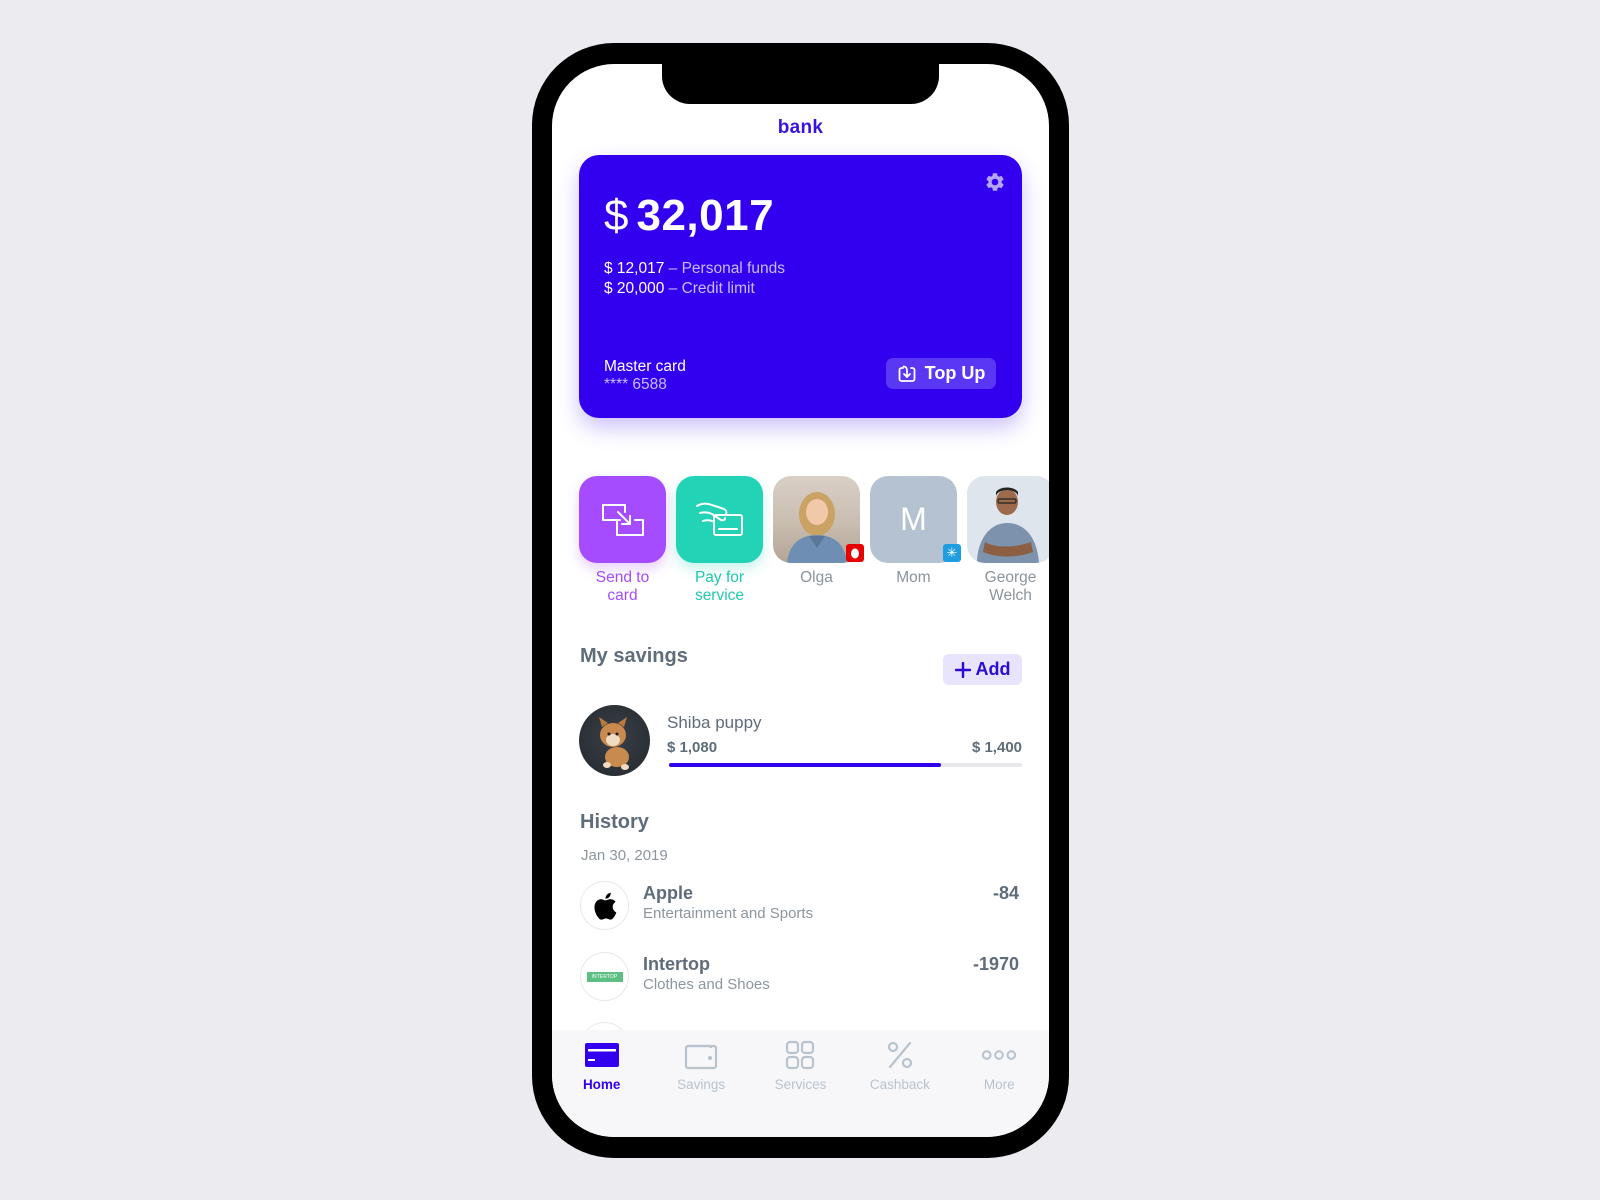  Describe the element at coordinates (714, 722) in the screenshot. I see `saving-name: Shiba puppy` at that location.